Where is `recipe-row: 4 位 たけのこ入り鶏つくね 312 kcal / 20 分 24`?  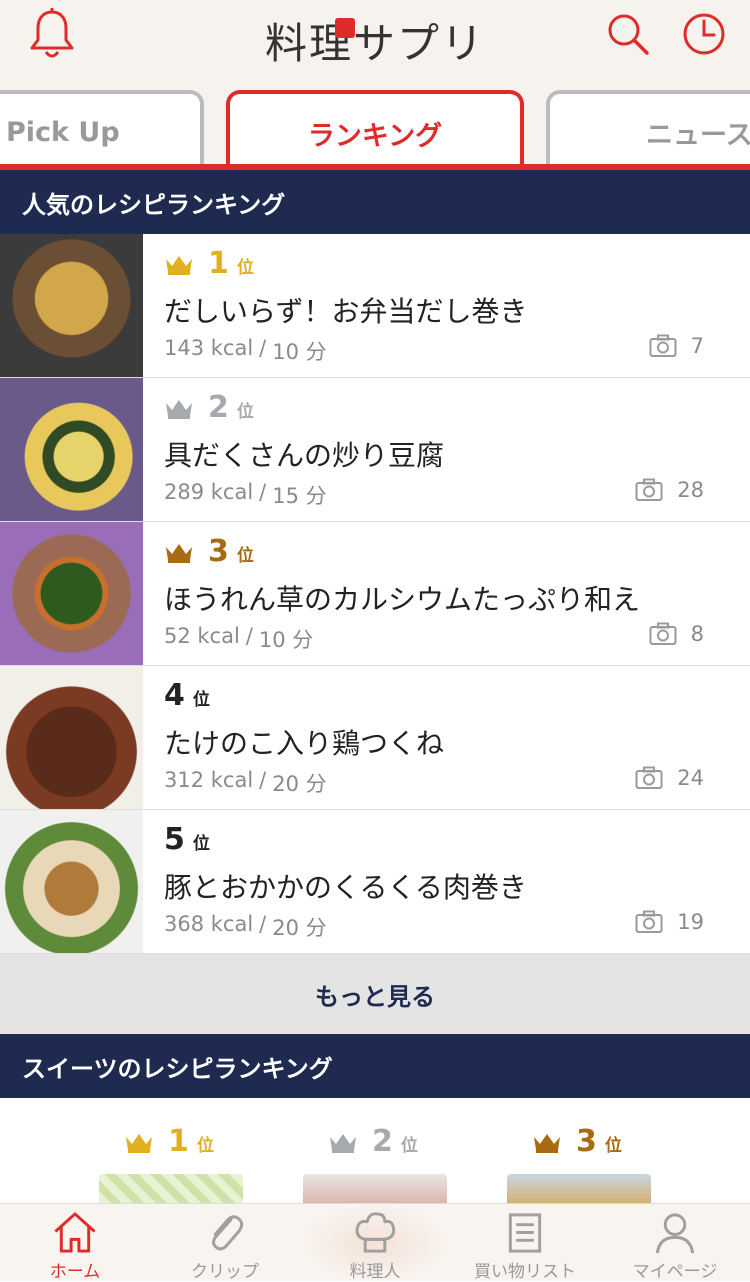 recipe-row: 4 位 たけのこ入り鶏つくね 312 kcal / 20 分 24 is located at coordinates (375, 738).